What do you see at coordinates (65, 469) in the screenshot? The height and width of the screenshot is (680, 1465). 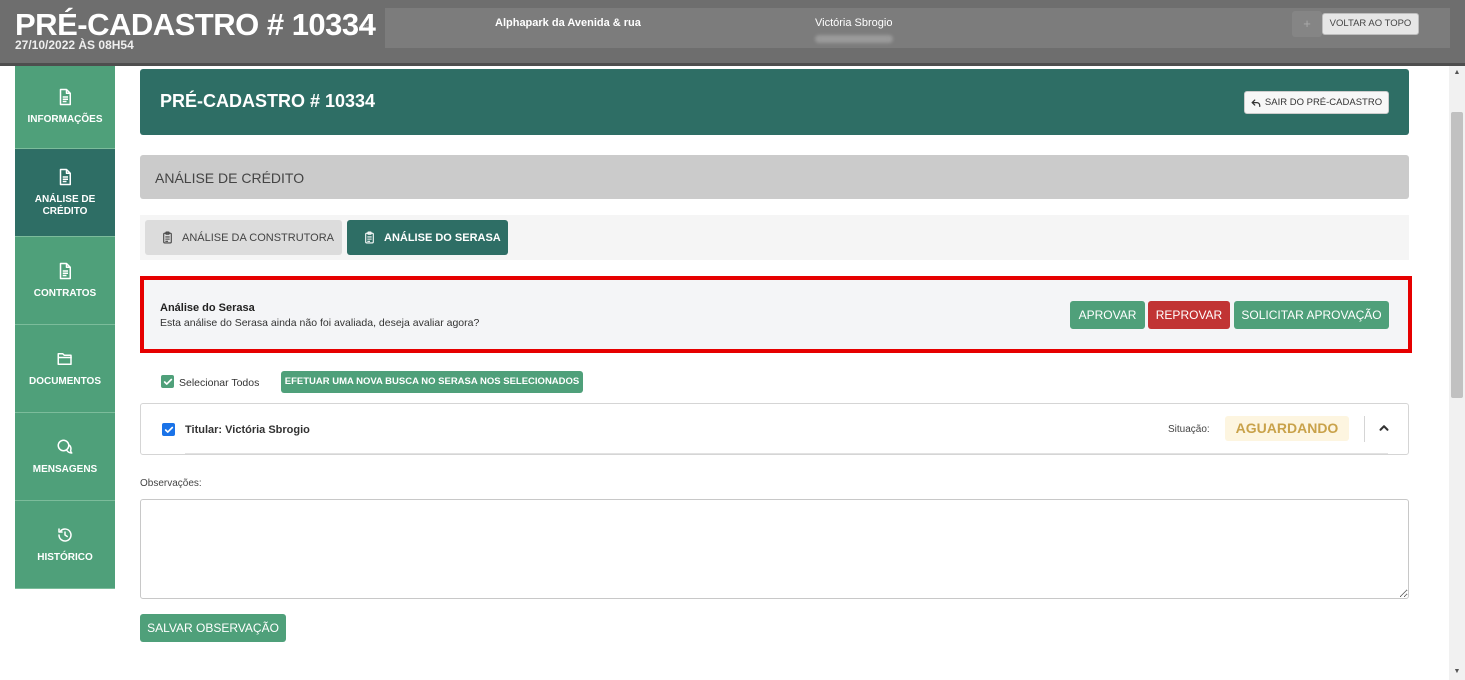 I see `sidebar-item-label: MENSAGENS` at bounding box center [65, 469].